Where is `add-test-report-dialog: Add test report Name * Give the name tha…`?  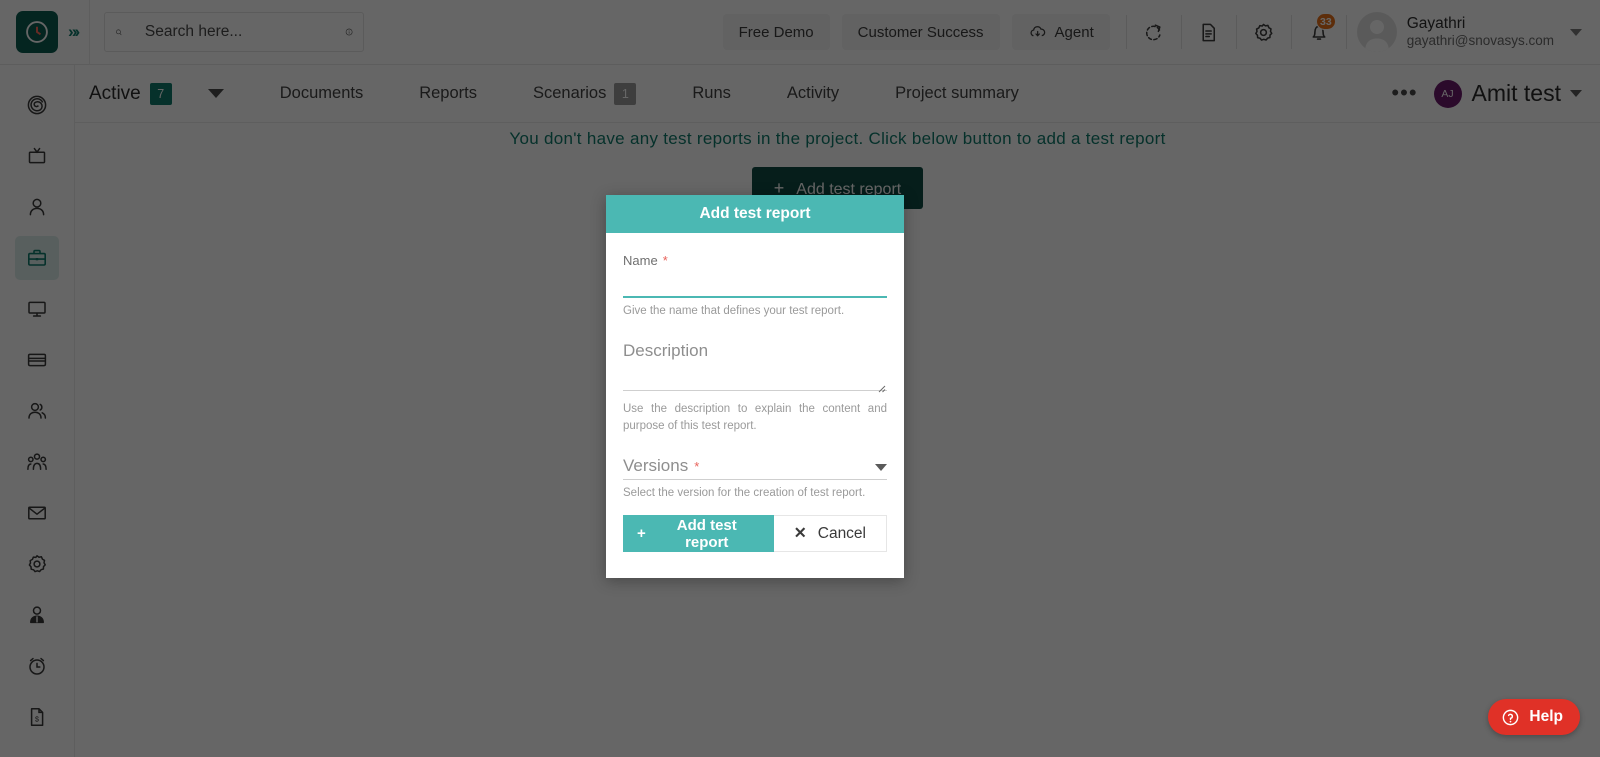
add-test-report-dialog: Add test report Name * Give the name tha… is located at coordinates (755, 387).